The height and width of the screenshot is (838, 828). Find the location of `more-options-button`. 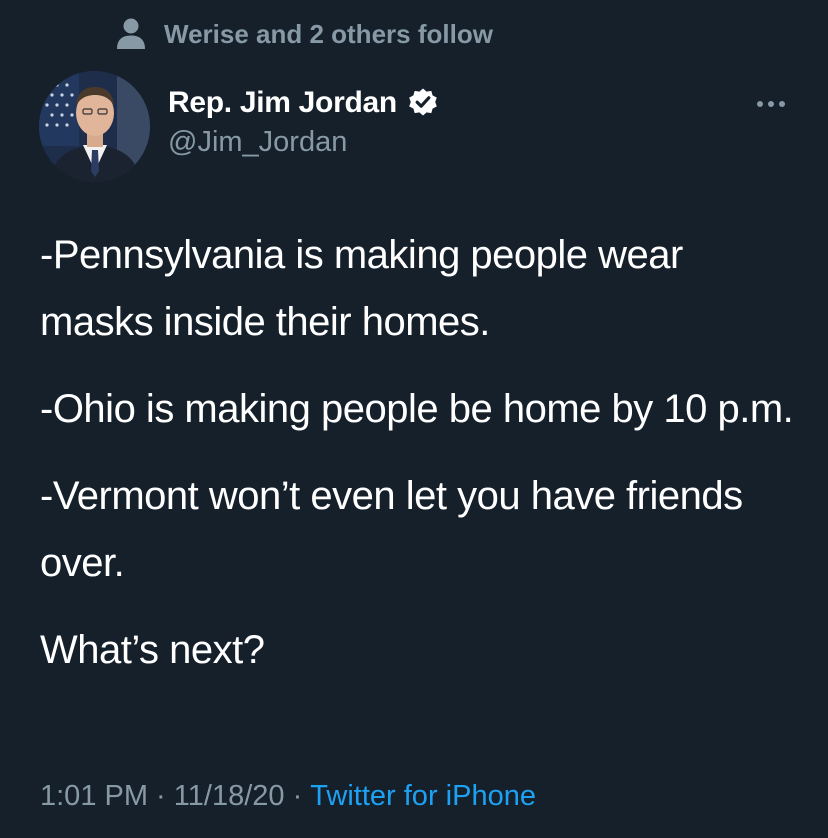

more-options-button is located at coordinates (771, 104).